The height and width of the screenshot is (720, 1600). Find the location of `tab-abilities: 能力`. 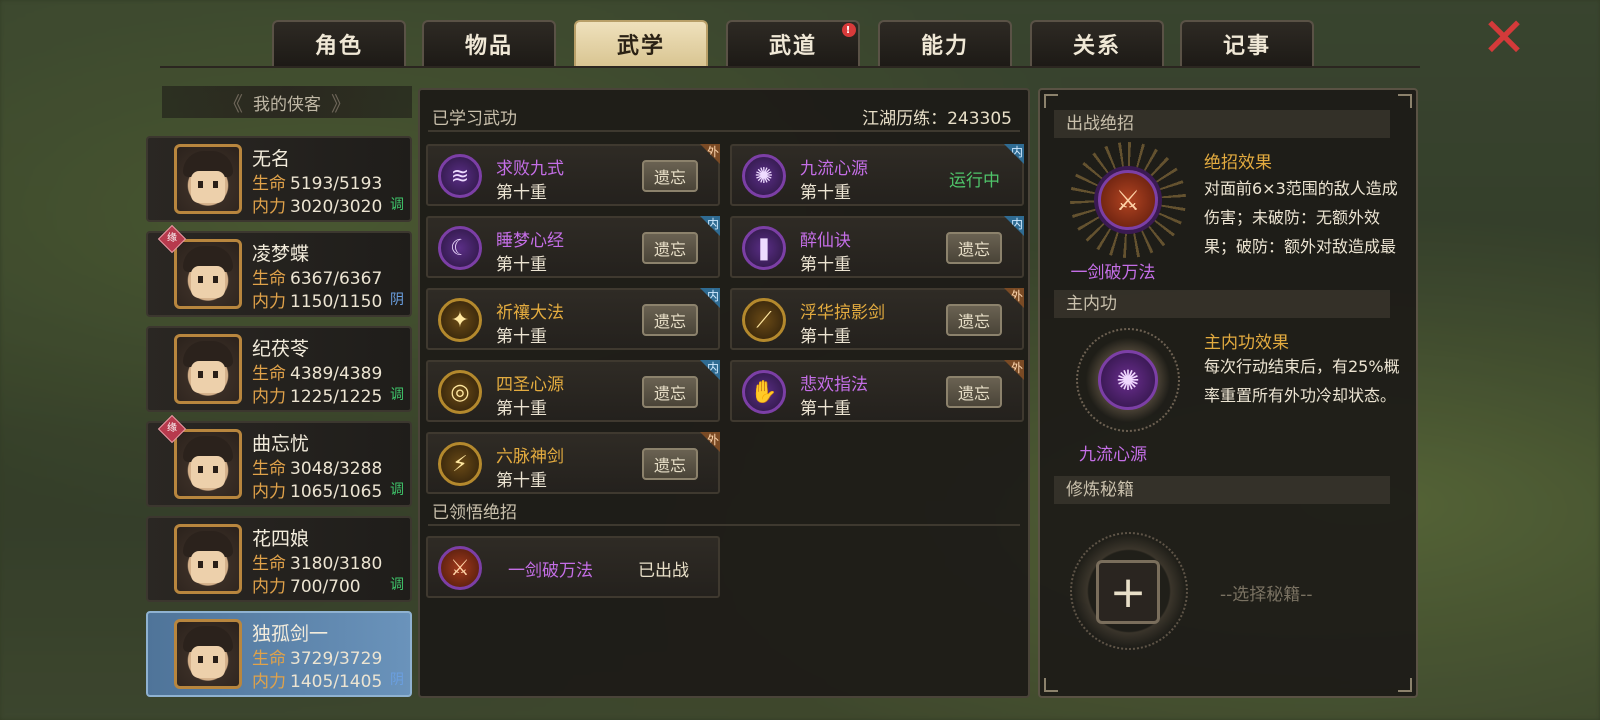

tab-abilities: 能力 is located at coordinates (945, 43).